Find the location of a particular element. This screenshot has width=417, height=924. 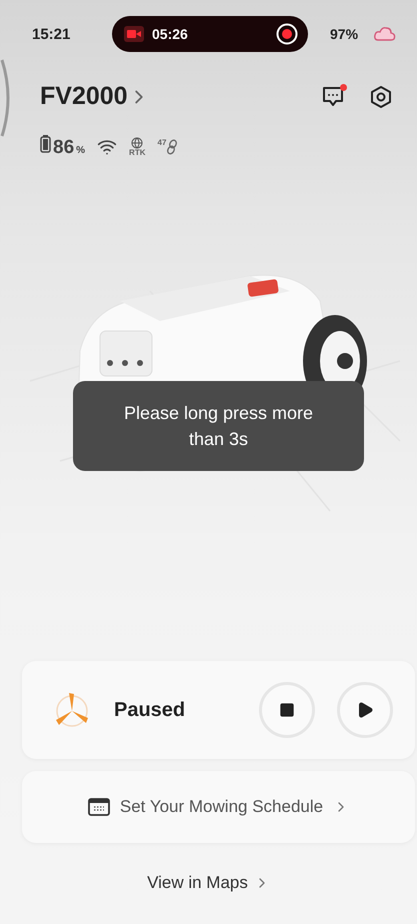

battery-icon is located at coordinates (45, 144).